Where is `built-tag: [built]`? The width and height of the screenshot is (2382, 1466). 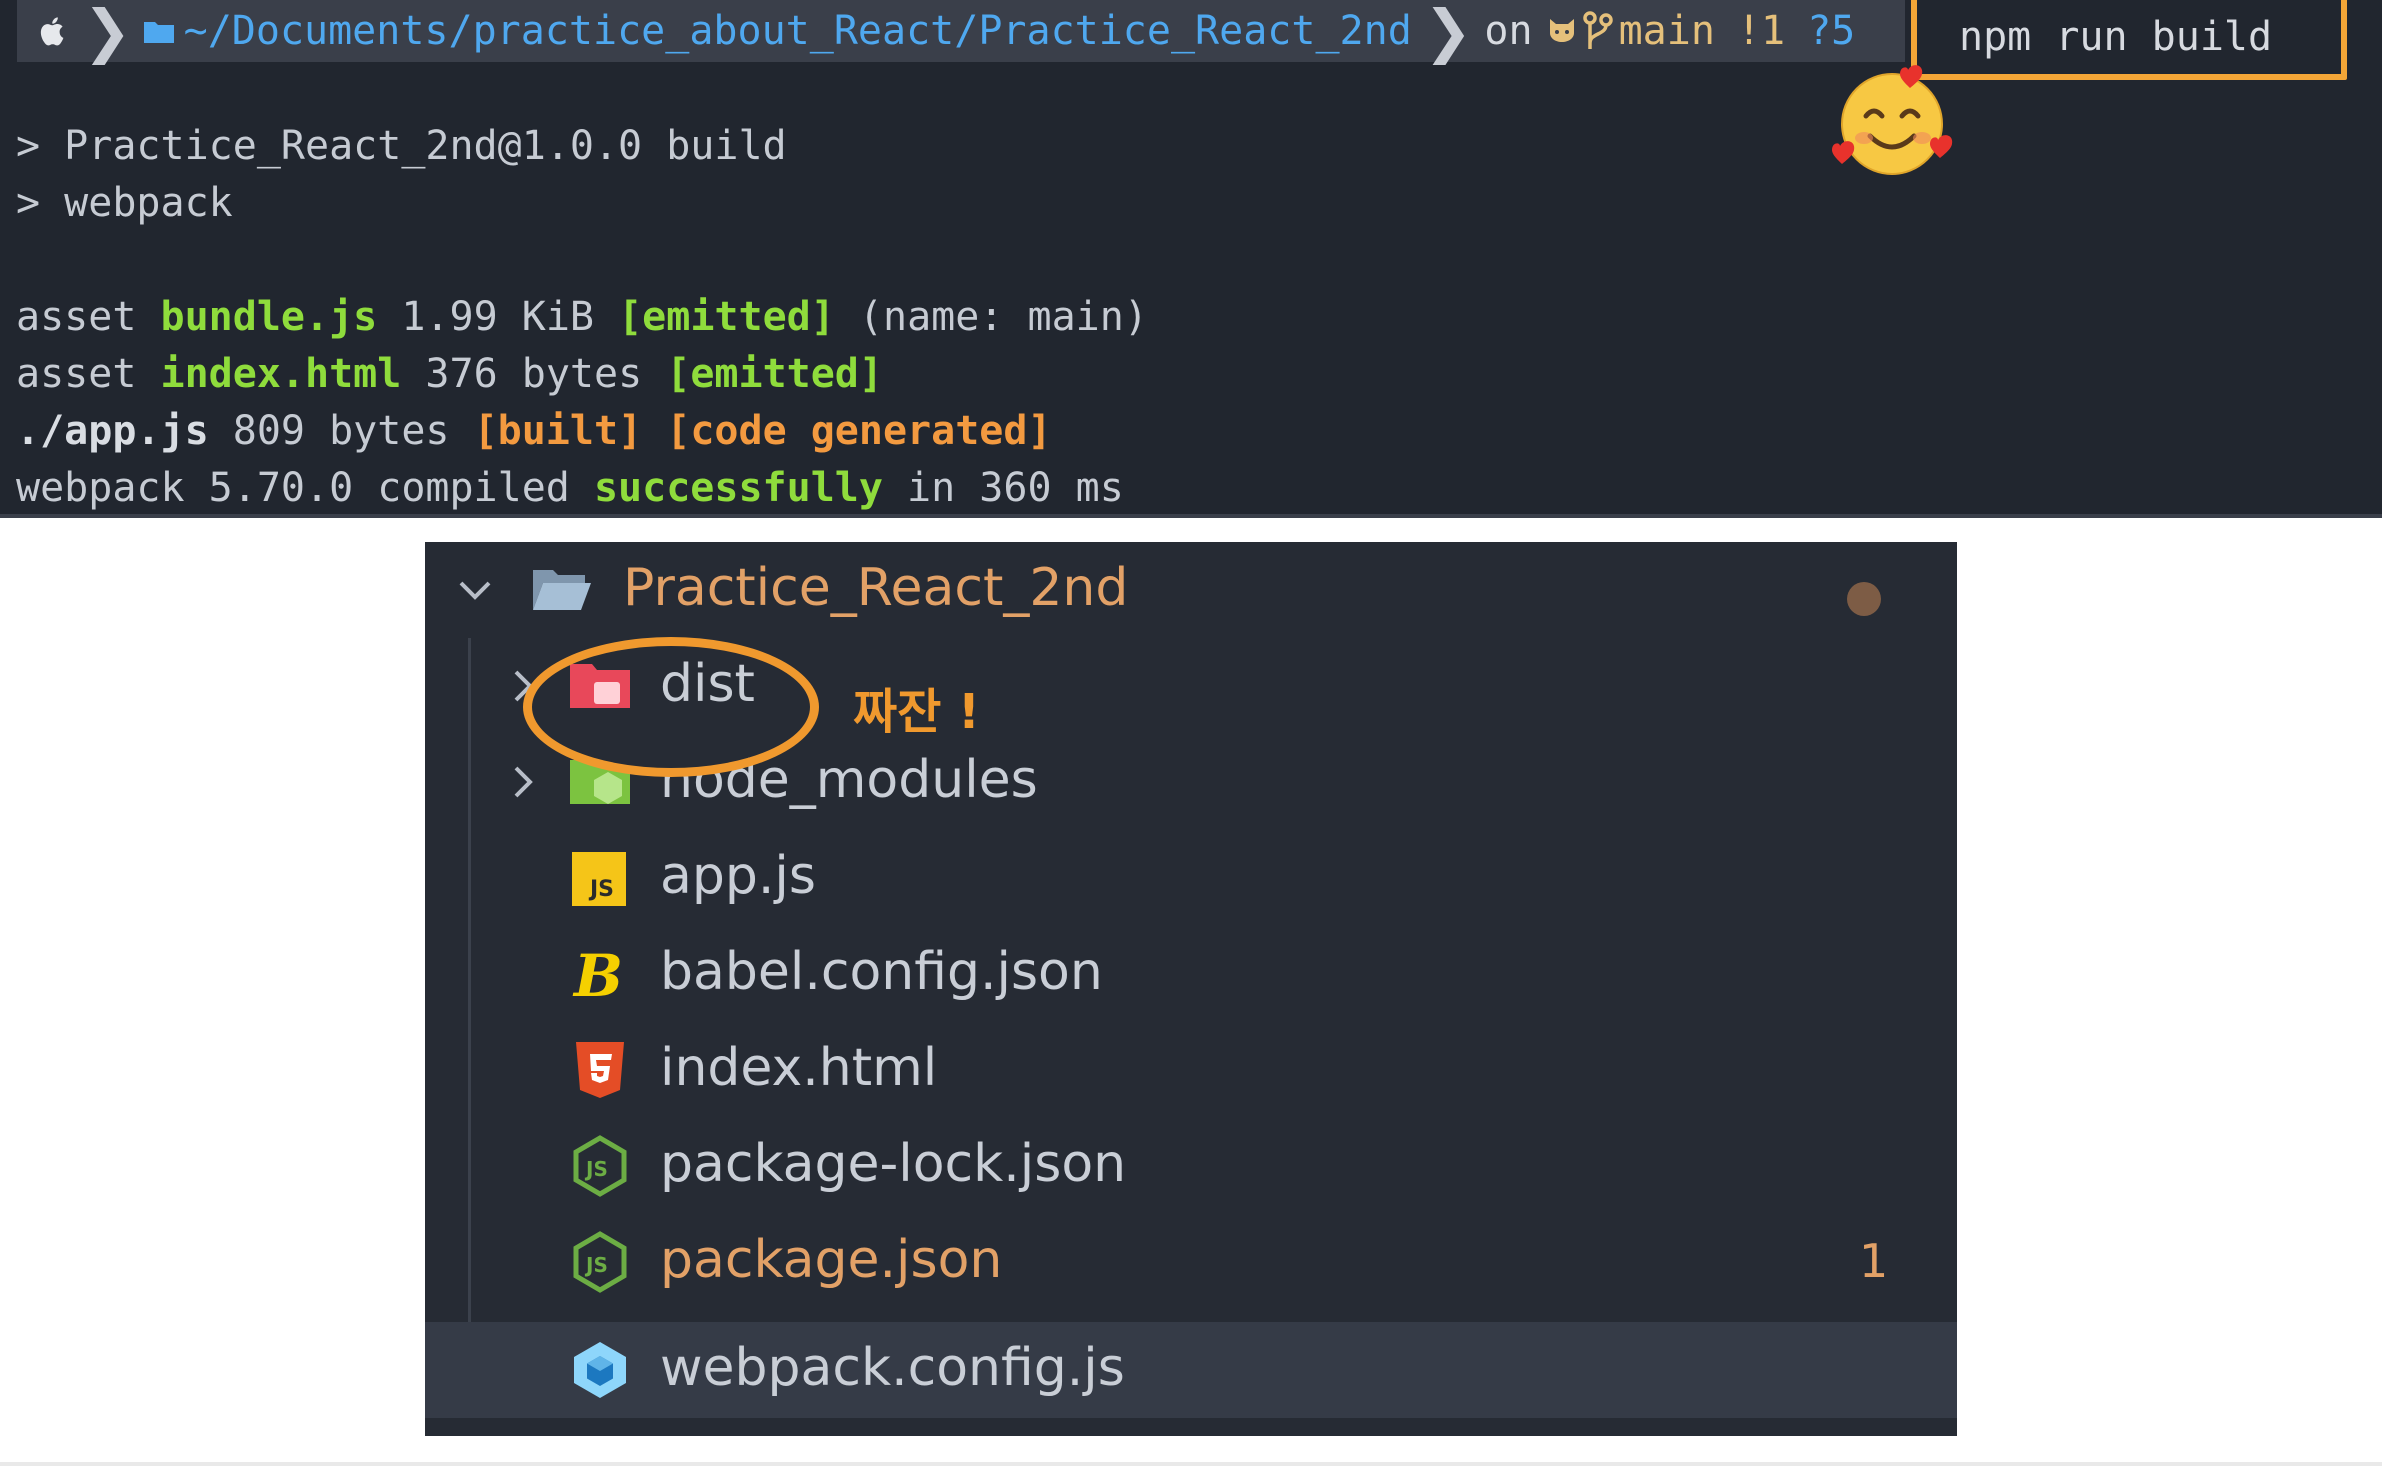
built-tag: [built] is located at coordinates (558, 431).